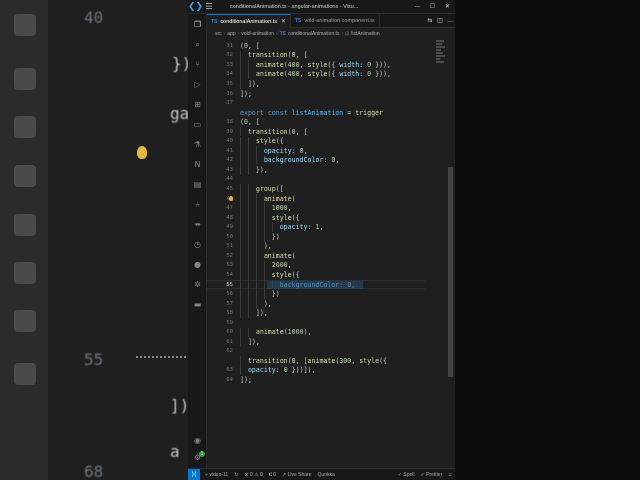 The image size is (640, 480). Describe the element at coordinates (197, 440) in the screenshot. I see `account-icon: ◉` at that location.